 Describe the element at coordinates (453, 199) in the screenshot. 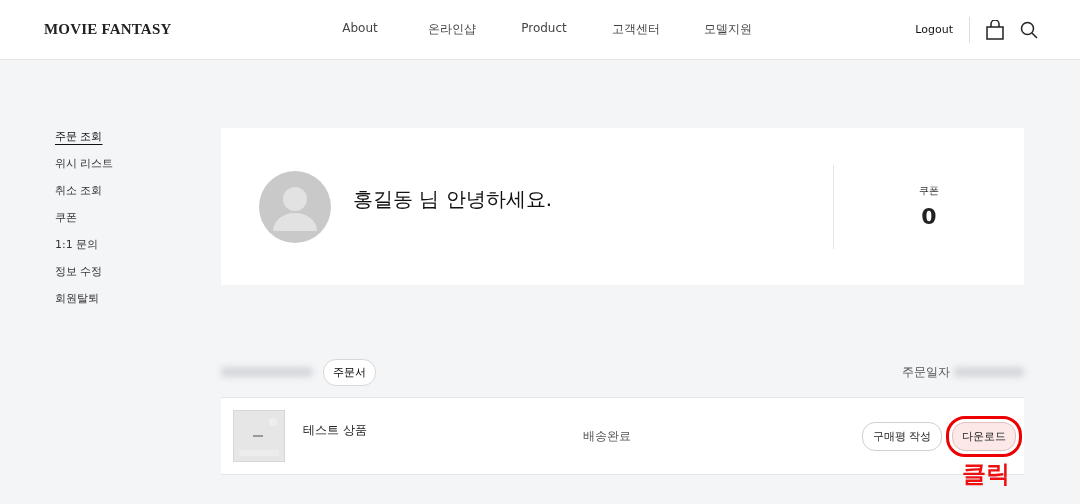

I see `greeting-text: 홍길동 님 안녕하세요.` at that location.